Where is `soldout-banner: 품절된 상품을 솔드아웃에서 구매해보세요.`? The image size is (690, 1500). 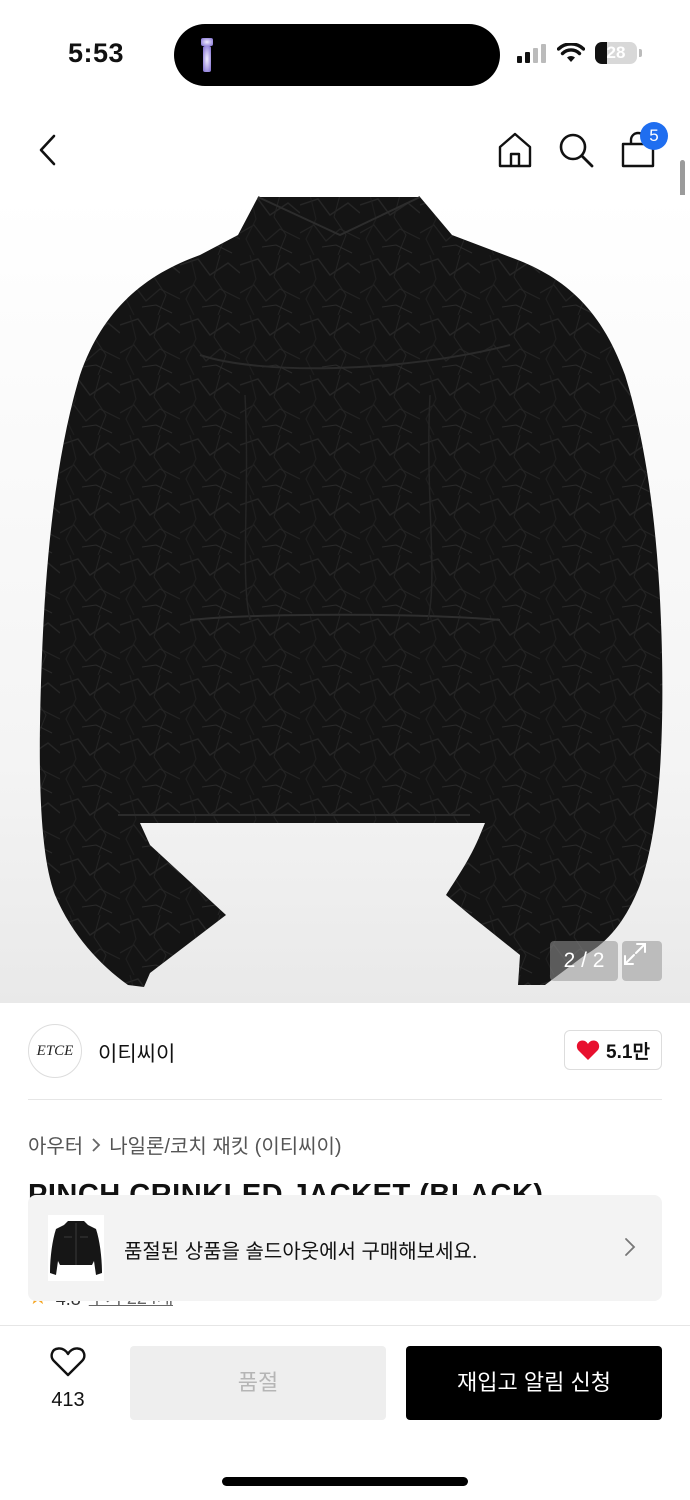 soldout-banner: 품절된 상품을 솔드아웃에서 구매해보세요. is located at coordinates (345, 1248).